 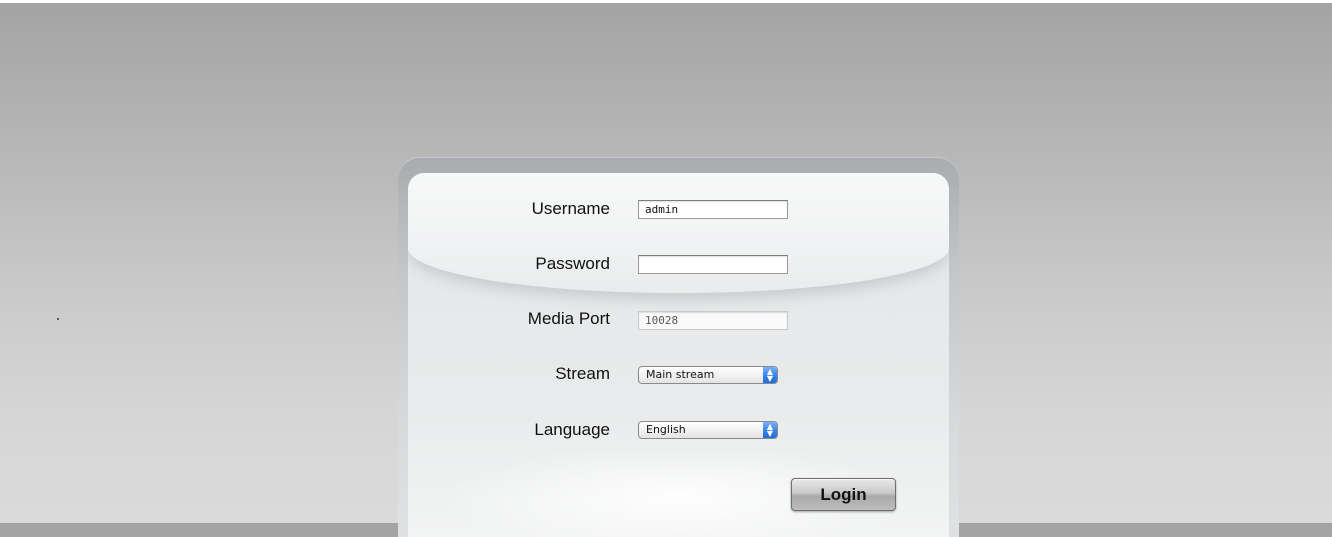 What do you see at coordinates (680, 374) in the screenshot?
I see `stream-select-value: Main stream` at bounding box center [680, 374].